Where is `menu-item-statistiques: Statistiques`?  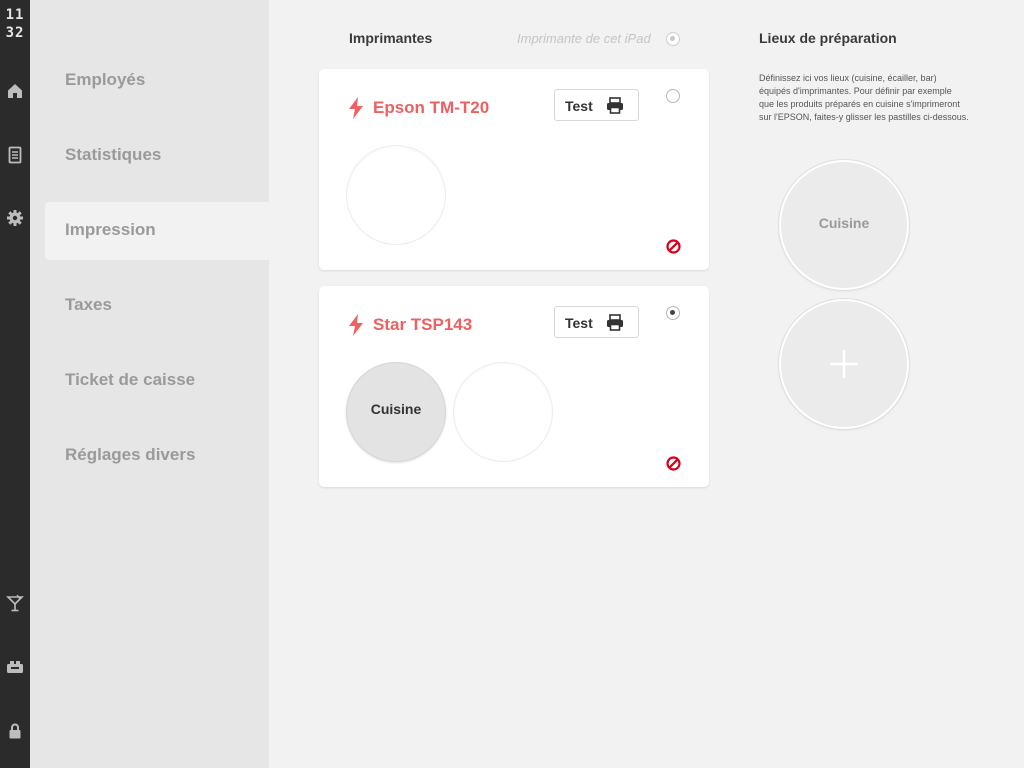 menu-item-statistiques: Statistiques is located at coordinates (113, 155).